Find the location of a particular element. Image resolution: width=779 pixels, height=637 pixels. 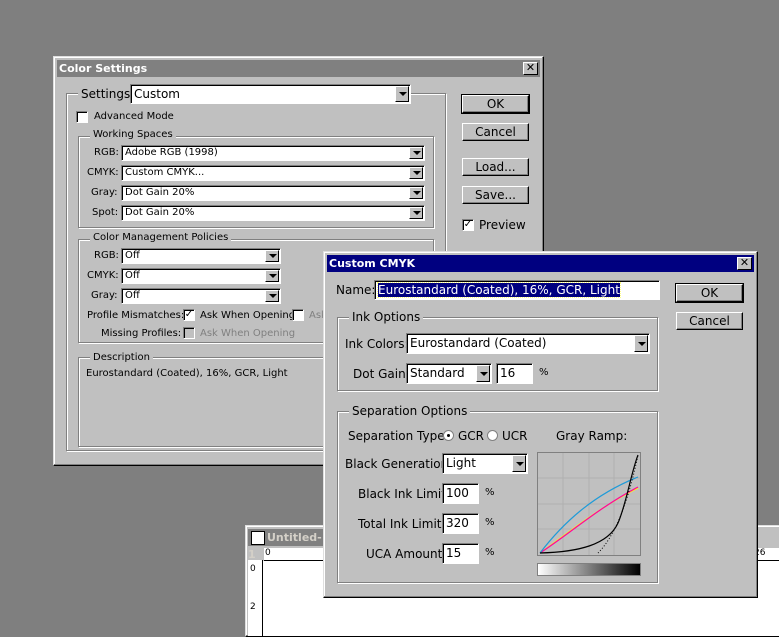

custom-cmyk-titlebar: Custom CMYK ✕ is located at coordinates (540, 263).